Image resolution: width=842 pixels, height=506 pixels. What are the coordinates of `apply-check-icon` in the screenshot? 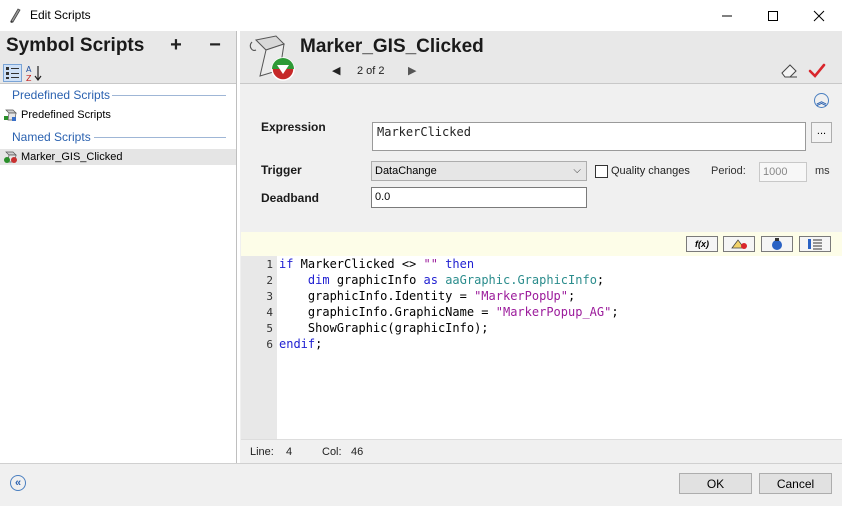 It's located at (817, 71).